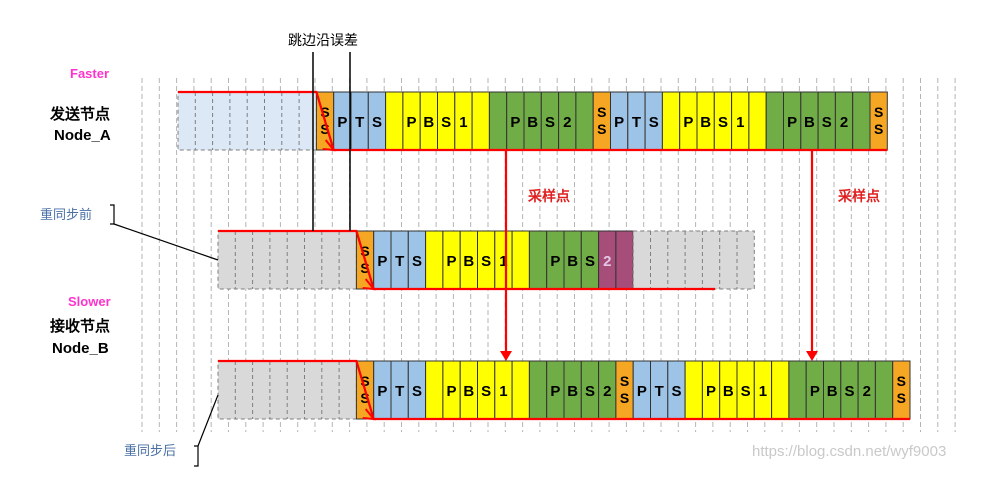 This screenshot has width=1005, height=477. I want to click on watermark-url: https://blog.csdn.net/wyf9003, so click(849, 451).